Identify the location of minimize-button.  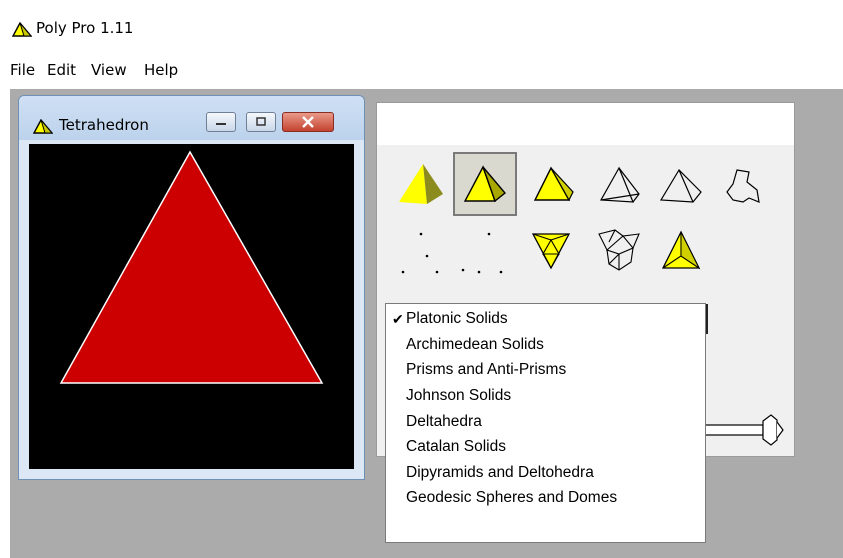
(221, 122).